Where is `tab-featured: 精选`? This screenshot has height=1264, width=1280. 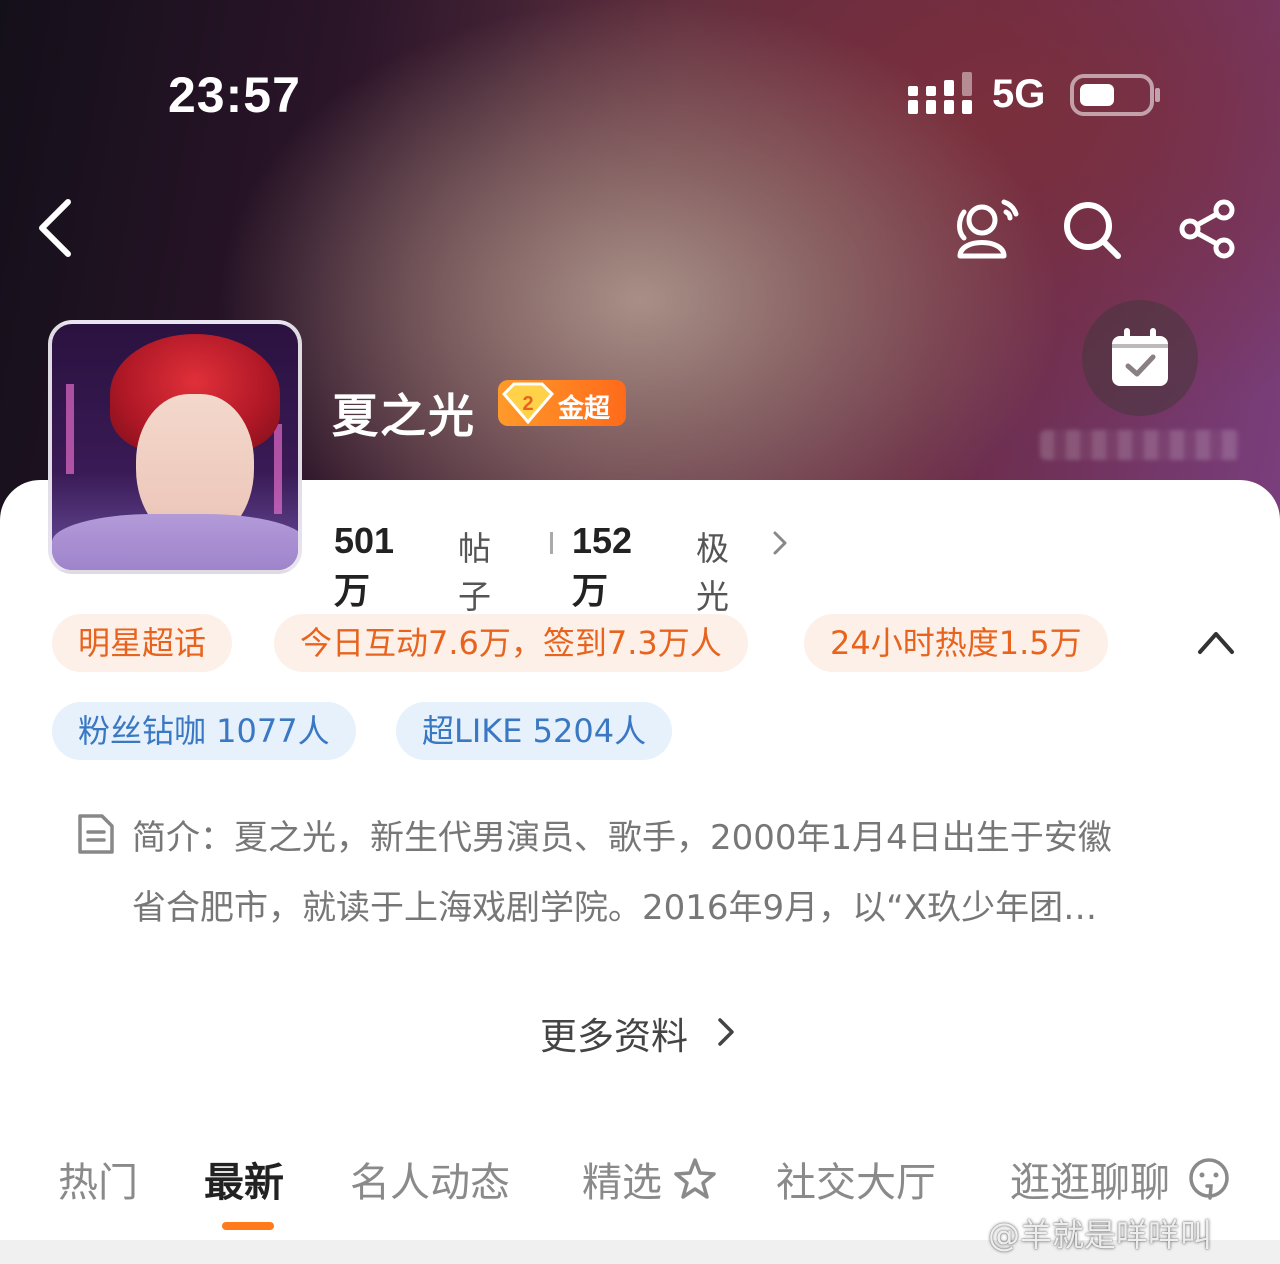
tab-featured: 精选 is located at coordinates (622, 1179).